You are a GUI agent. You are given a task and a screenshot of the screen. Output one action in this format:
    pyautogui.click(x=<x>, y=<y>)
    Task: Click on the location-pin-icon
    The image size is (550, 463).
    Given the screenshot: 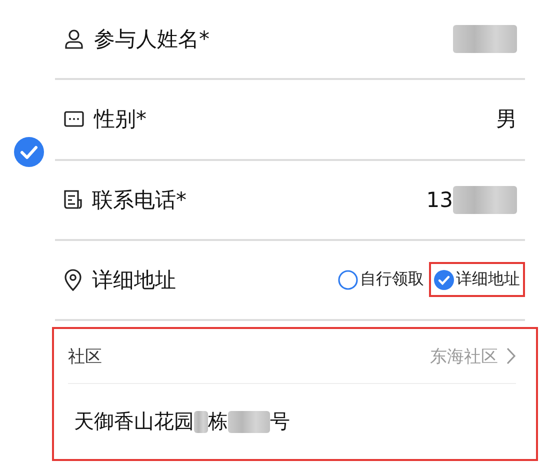 What is the action you would take?
    pyautogui.click(x=73, y=279)
    